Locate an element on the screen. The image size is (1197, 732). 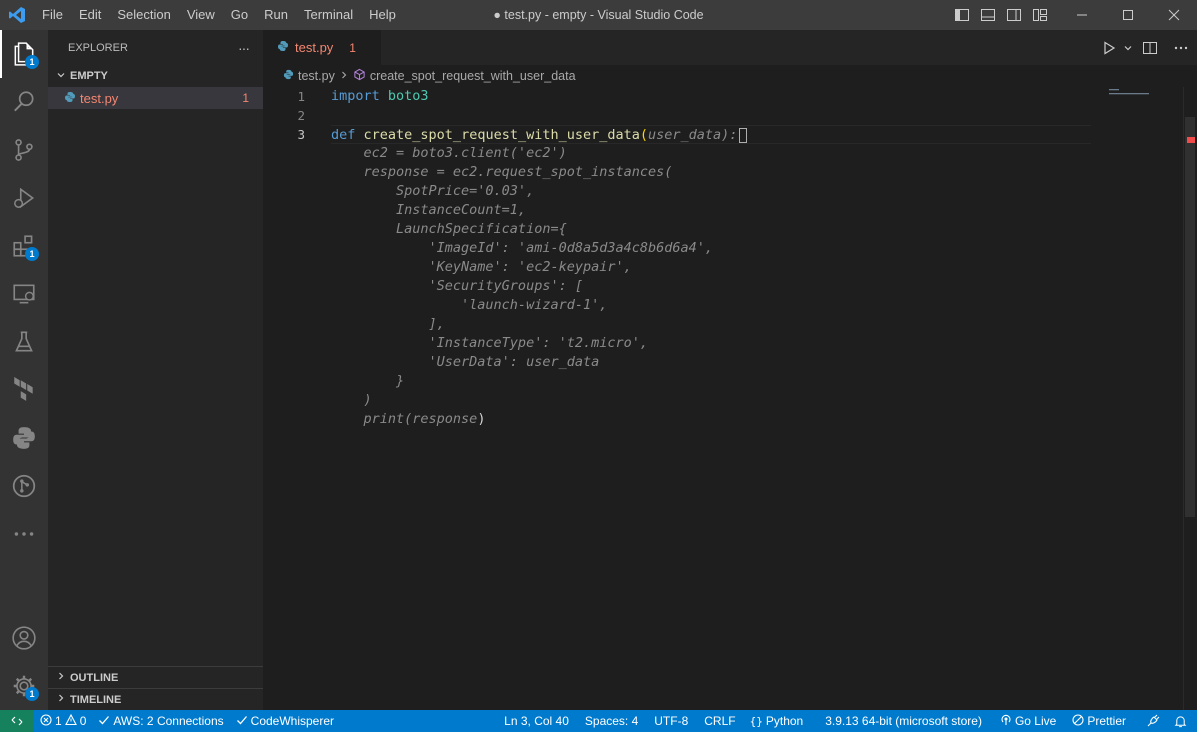
suggestion-line: InstanceCount=1, is located at coordinates (429, 210).